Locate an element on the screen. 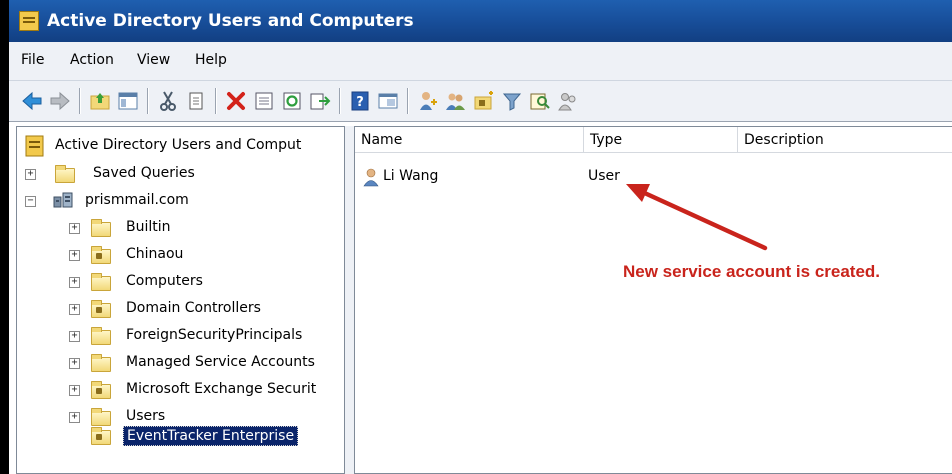  ou-icon is located at coordinates (484, 101).